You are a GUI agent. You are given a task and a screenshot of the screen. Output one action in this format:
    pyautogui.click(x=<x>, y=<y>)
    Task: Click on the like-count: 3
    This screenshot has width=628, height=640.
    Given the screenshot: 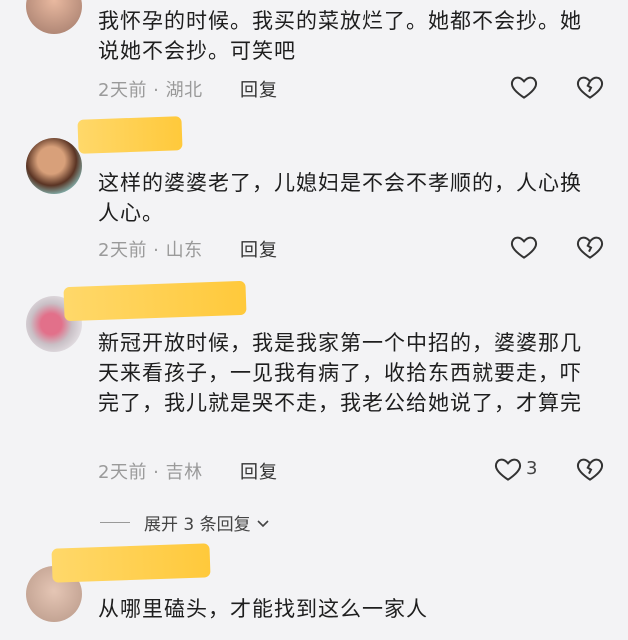 What is the action you would take?
    pyautogui.click(x=532, y=468)
    